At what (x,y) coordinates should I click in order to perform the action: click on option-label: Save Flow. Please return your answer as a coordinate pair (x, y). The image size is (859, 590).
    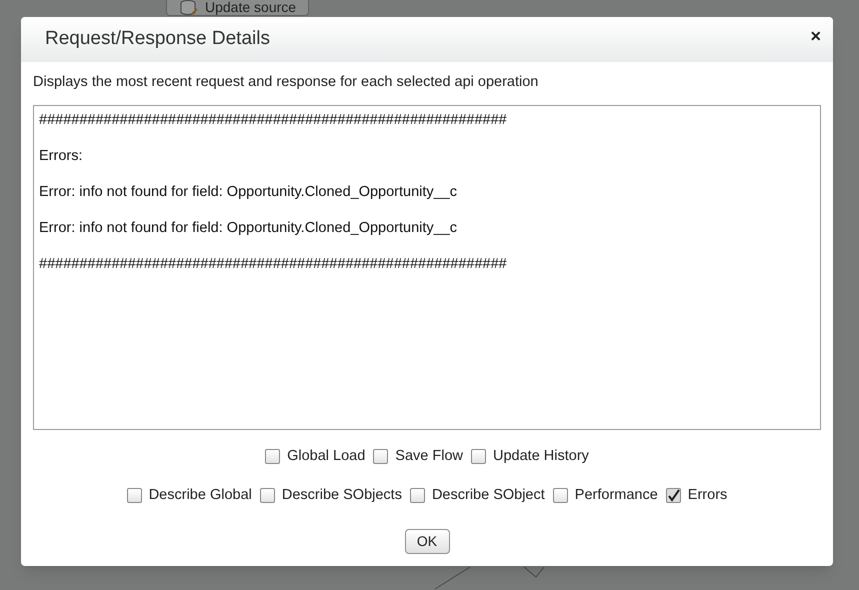
    Looking at the image, I should click on (429, 456).